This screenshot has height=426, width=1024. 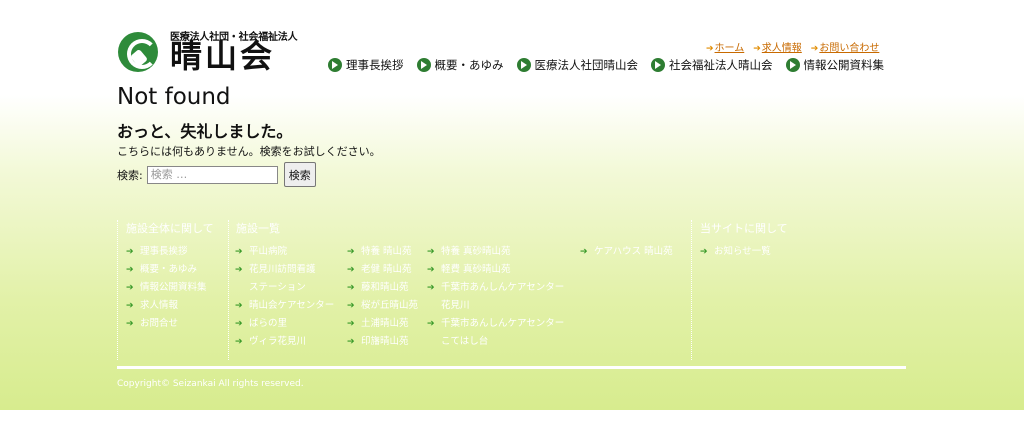 What do you see at coordinates (290, 252) in the screenshot?
I see `facility-link: ➔ 平山病院` at bounding box center [290, 252].